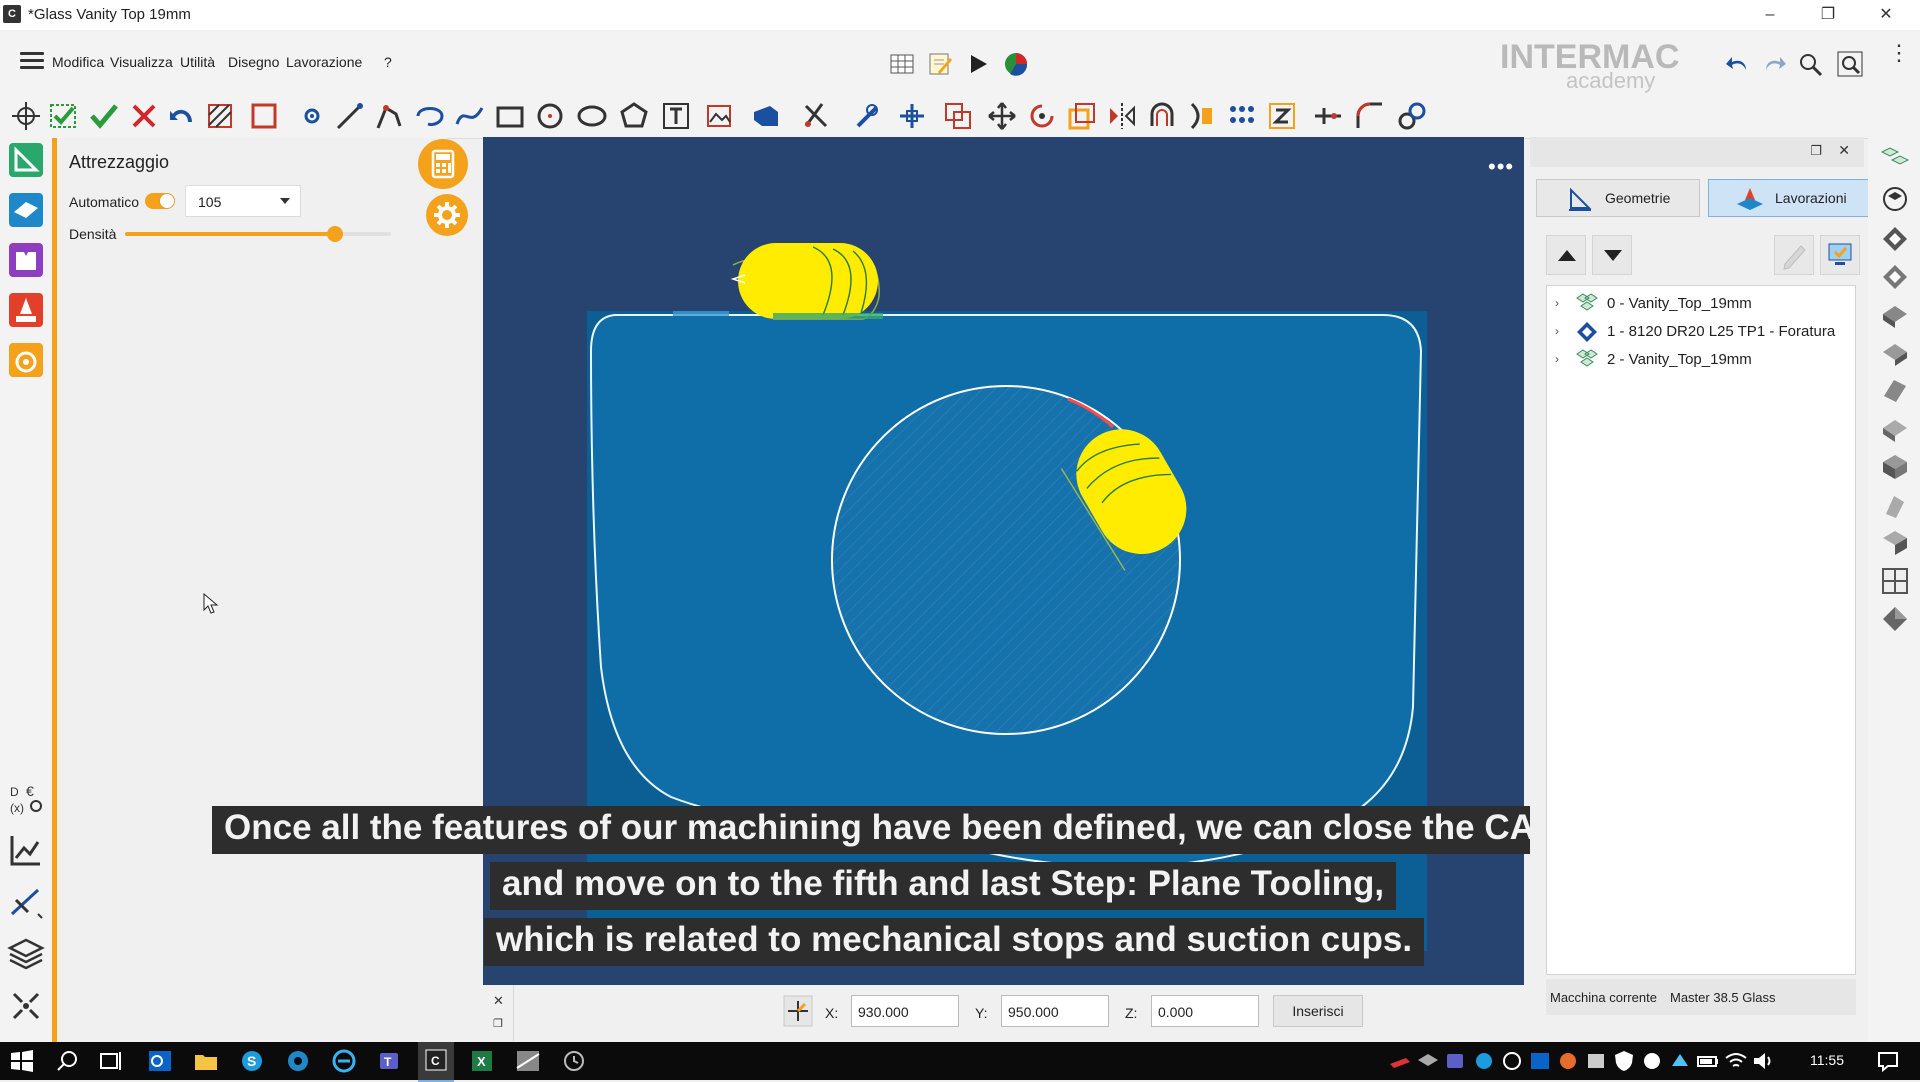 The width and height of the screenshot is (1920, 1082). Describe the element at coordinates (1042, 116) in the screenshot. I see `rotate-icon` at that location.